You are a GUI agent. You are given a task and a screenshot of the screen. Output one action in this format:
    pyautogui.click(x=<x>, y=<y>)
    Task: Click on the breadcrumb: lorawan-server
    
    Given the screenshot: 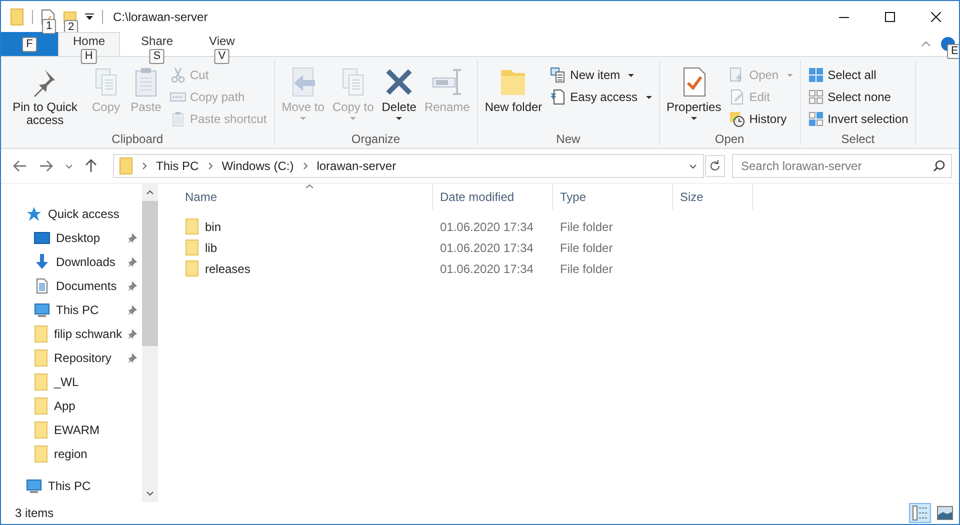 What is the action you would take?
    pyautogui.click(x=356, y=166)
    